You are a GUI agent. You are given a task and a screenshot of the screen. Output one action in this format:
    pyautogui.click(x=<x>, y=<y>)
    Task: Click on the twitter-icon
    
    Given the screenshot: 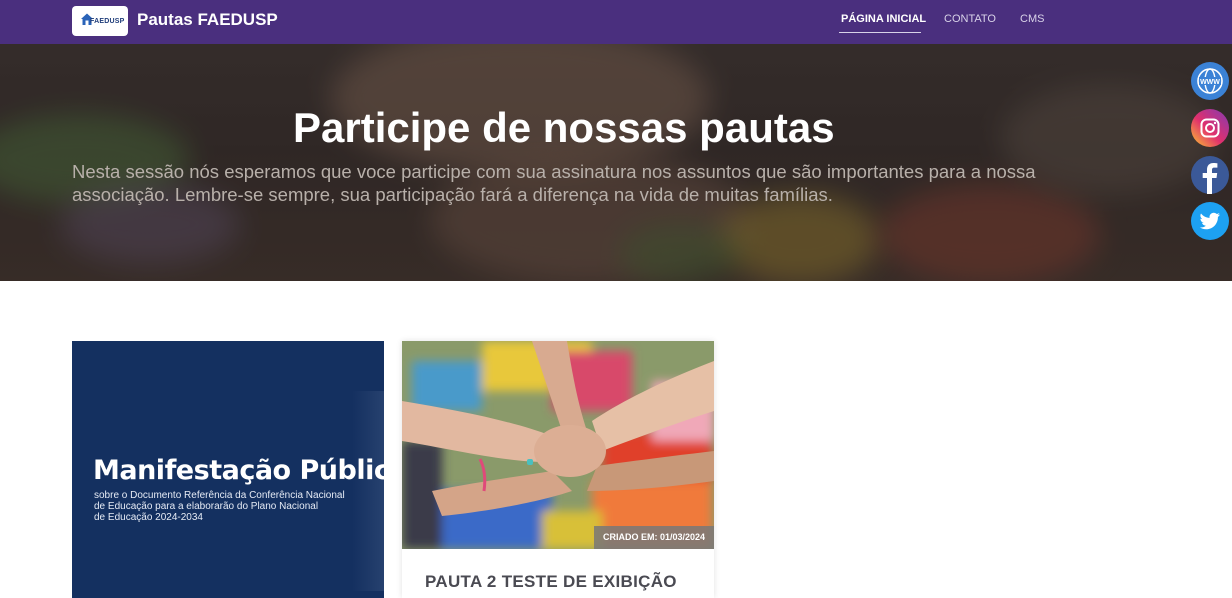 What is the action you would take?
    pyautogui.click(x=1210, y=221)
    